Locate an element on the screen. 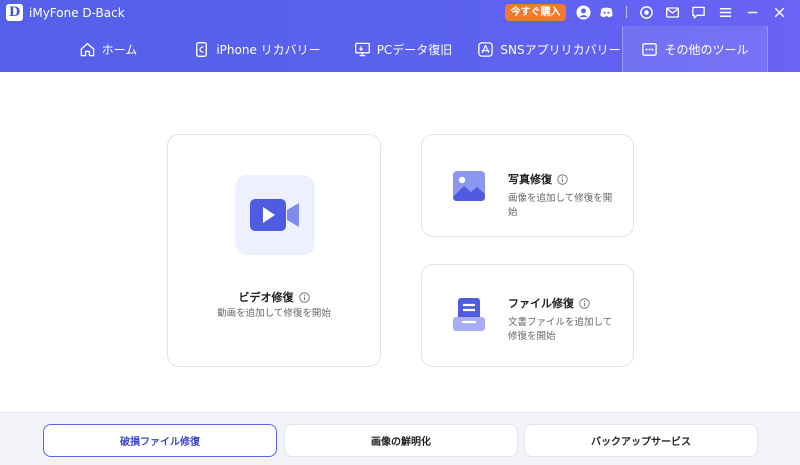 The image size is (800, 465). tab-image-enhance: 画像の鮮明化 is located at coordinates (401, 440).